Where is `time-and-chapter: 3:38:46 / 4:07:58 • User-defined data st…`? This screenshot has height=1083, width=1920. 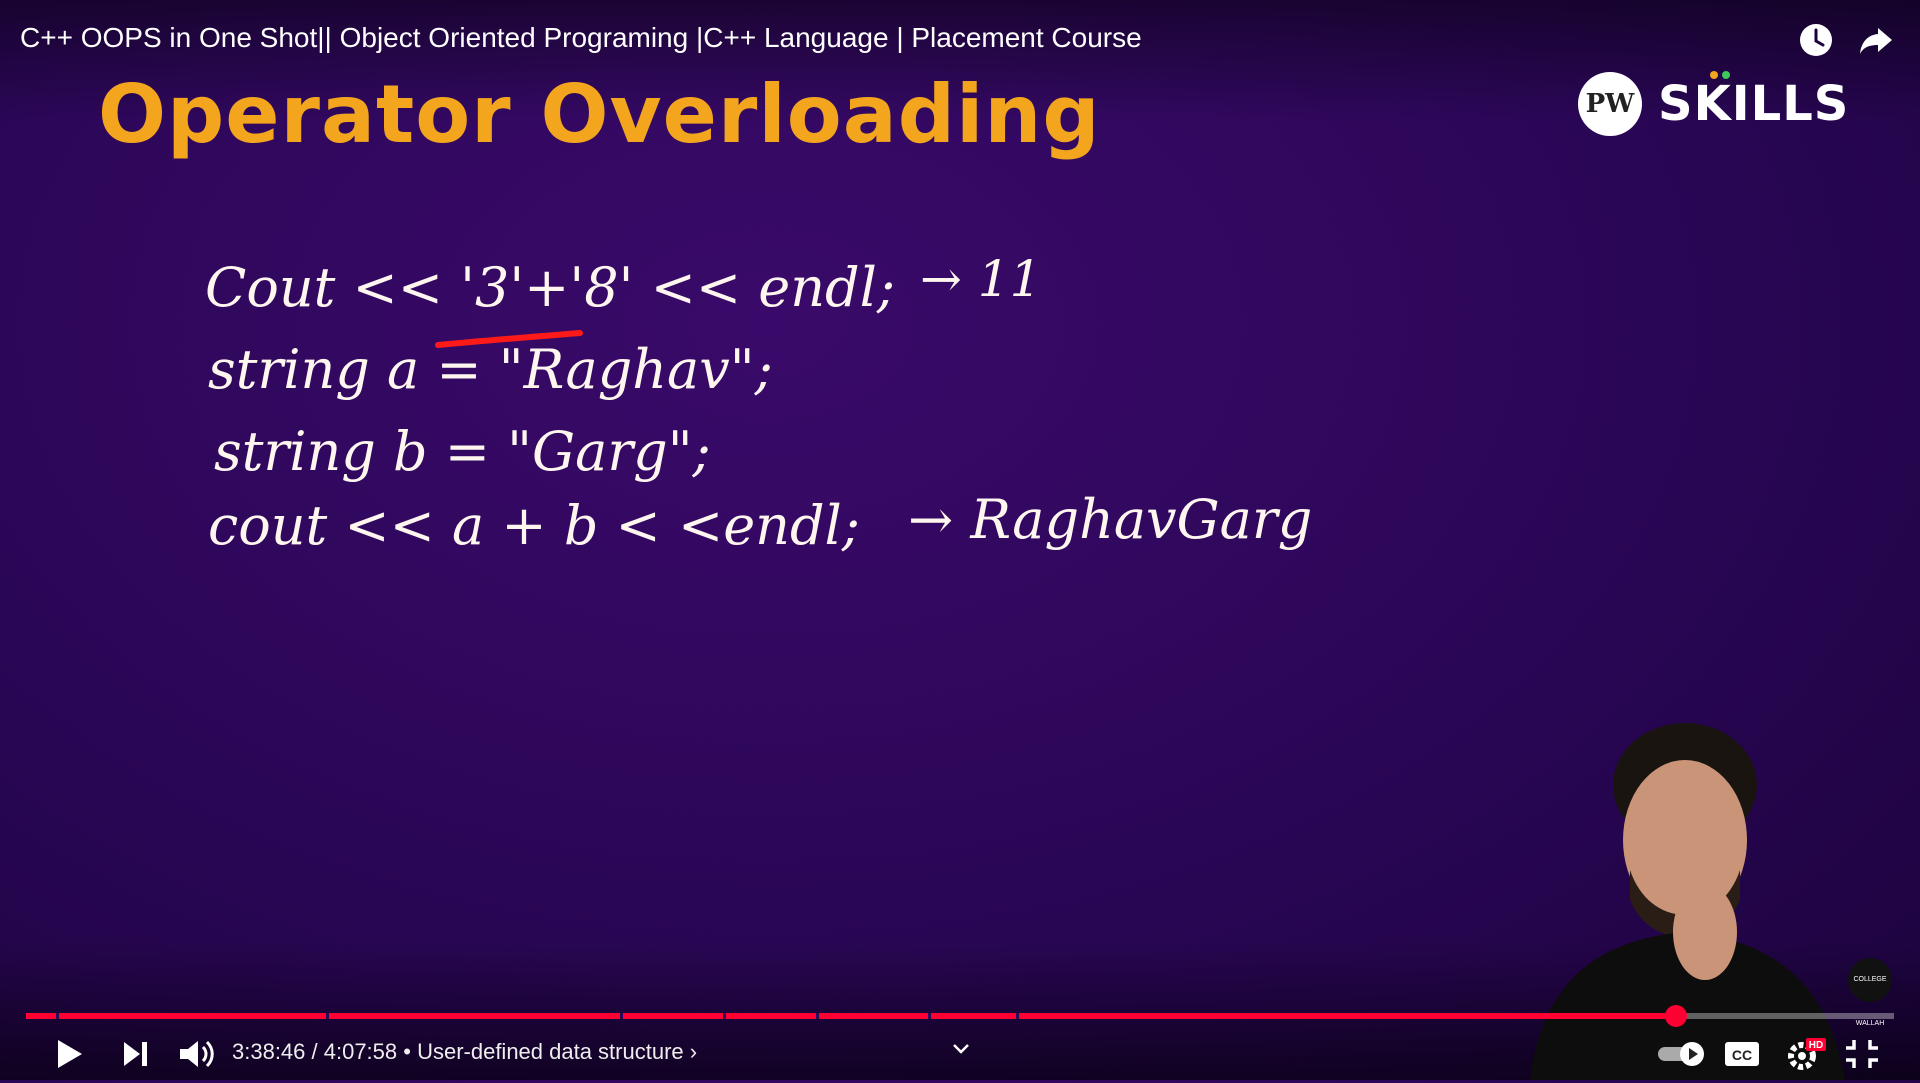 time-and-chapter: 3:38:46 / 4:07:58 • User-defined data st… is located at coordinates (464, 1052).